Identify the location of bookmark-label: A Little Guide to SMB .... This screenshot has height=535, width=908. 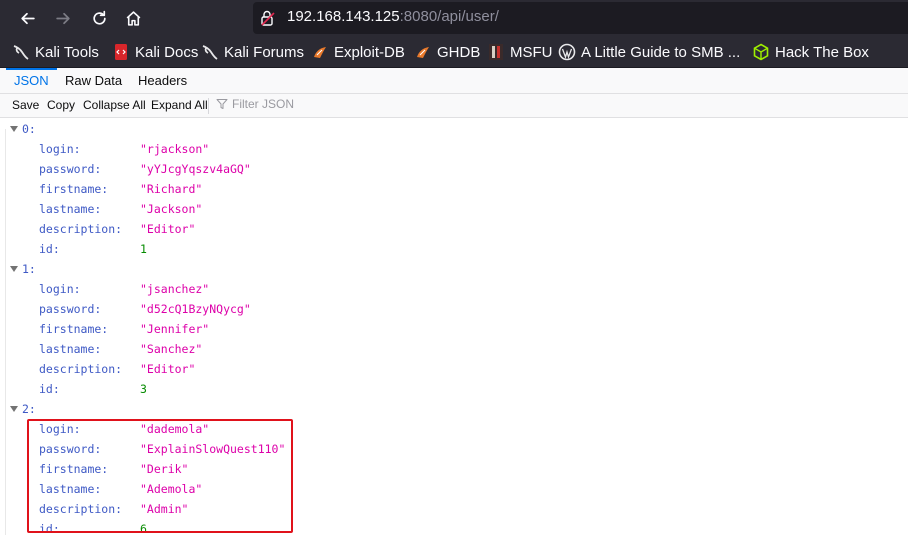
(661, 52).